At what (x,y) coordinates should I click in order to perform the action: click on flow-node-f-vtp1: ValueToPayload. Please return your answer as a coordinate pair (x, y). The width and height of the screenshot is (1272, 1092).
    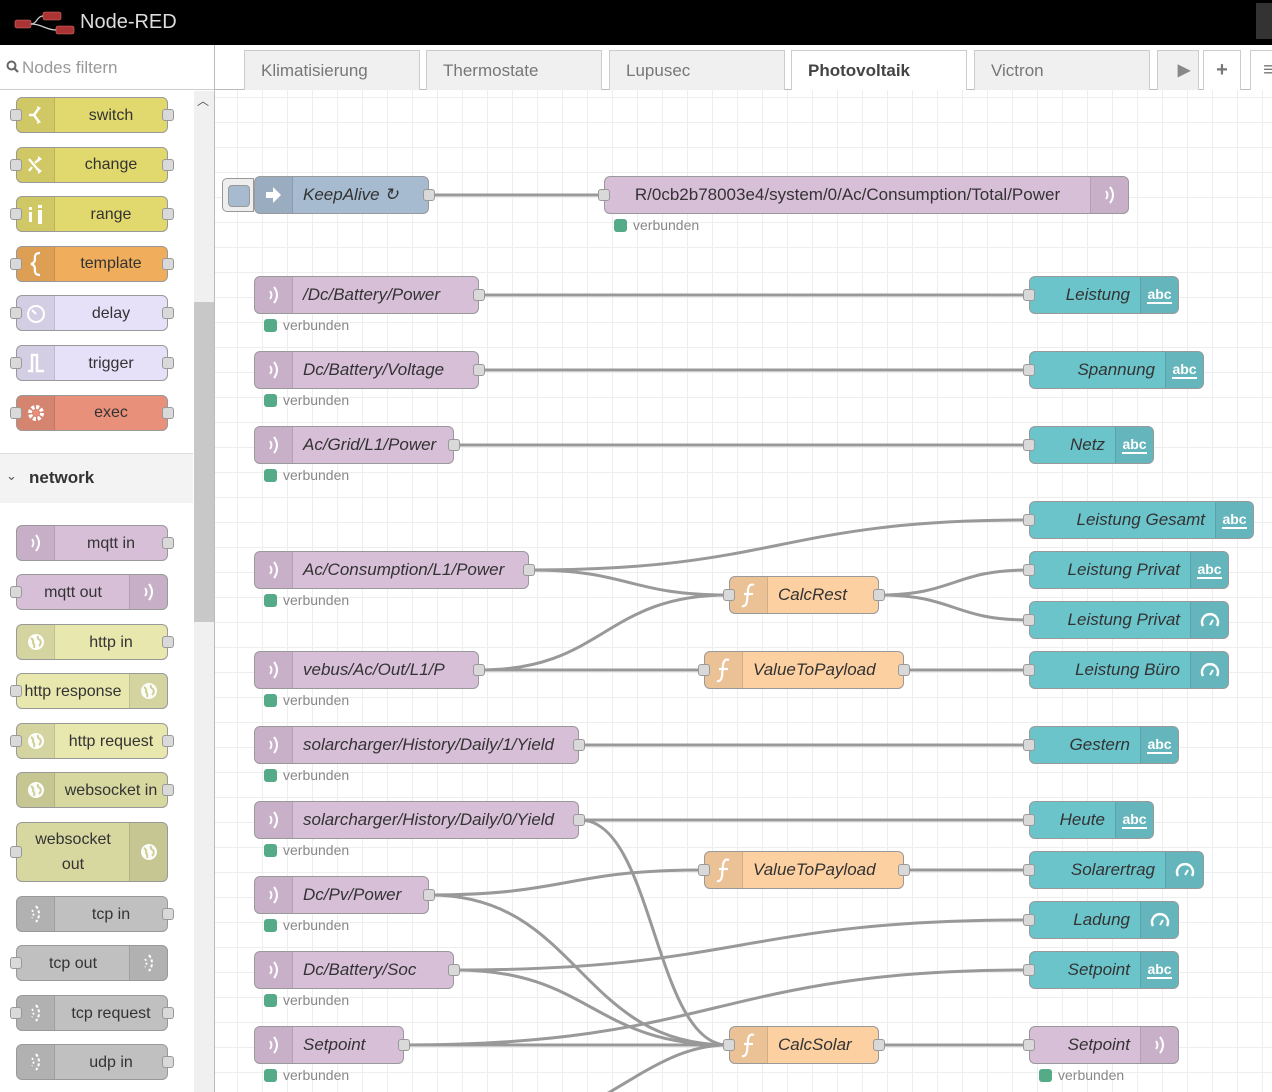
    Looking at the image, I should click on (804, 670).